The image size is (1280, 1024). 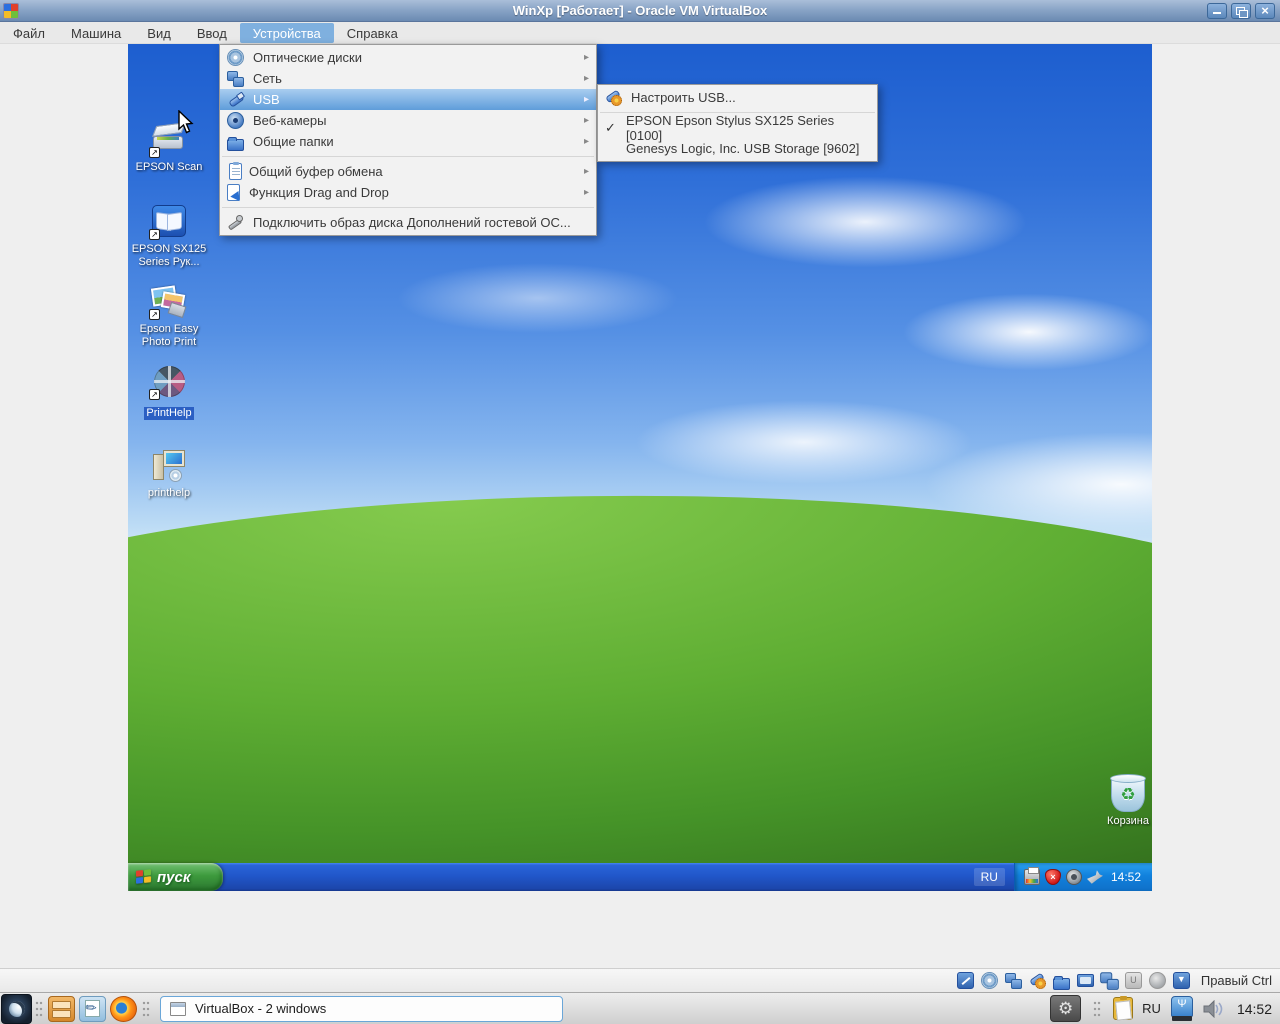 What do you see at coordinates (1236, 980) in the screenshot?
I see `host-key-label: Правый Ctrl` at bounding box center [1236, 980].